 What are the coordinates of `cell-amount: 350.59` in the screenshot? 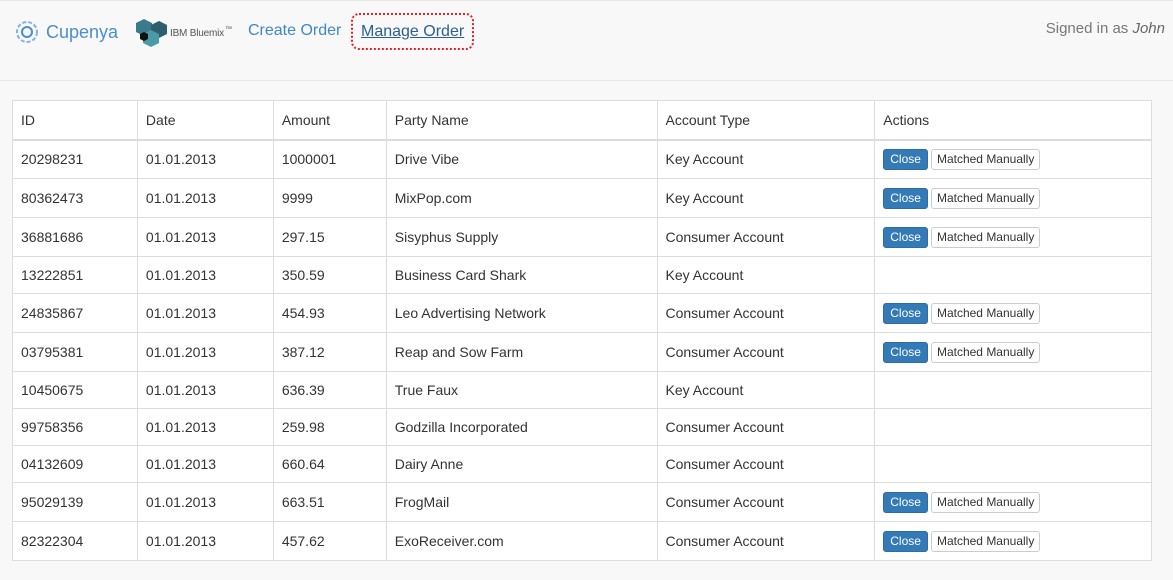 It's located at (329, 275).